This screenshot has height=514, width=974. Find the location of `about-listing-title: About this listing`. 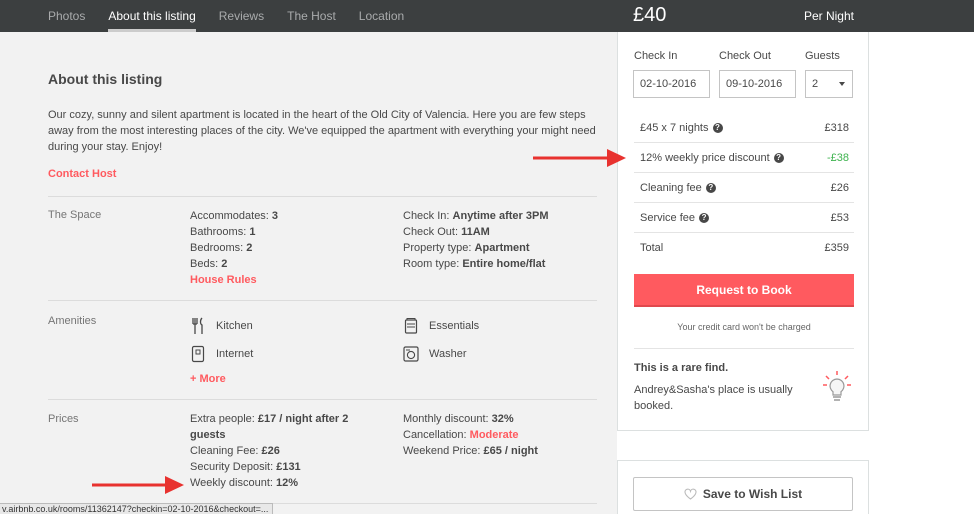

about-listing-title: About this listing is located at coordinates (105, 79).